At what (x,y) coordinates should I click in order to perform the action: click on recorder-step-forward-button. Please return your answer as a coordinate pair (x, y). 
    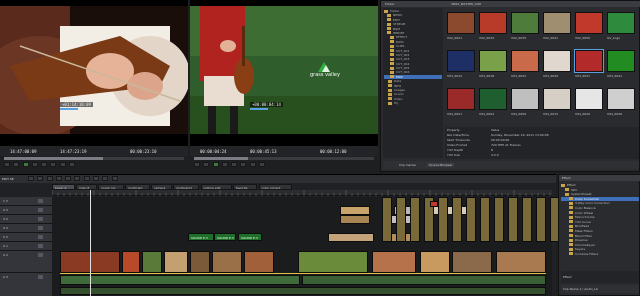
    Looking at the image, I should click on (224, 164).